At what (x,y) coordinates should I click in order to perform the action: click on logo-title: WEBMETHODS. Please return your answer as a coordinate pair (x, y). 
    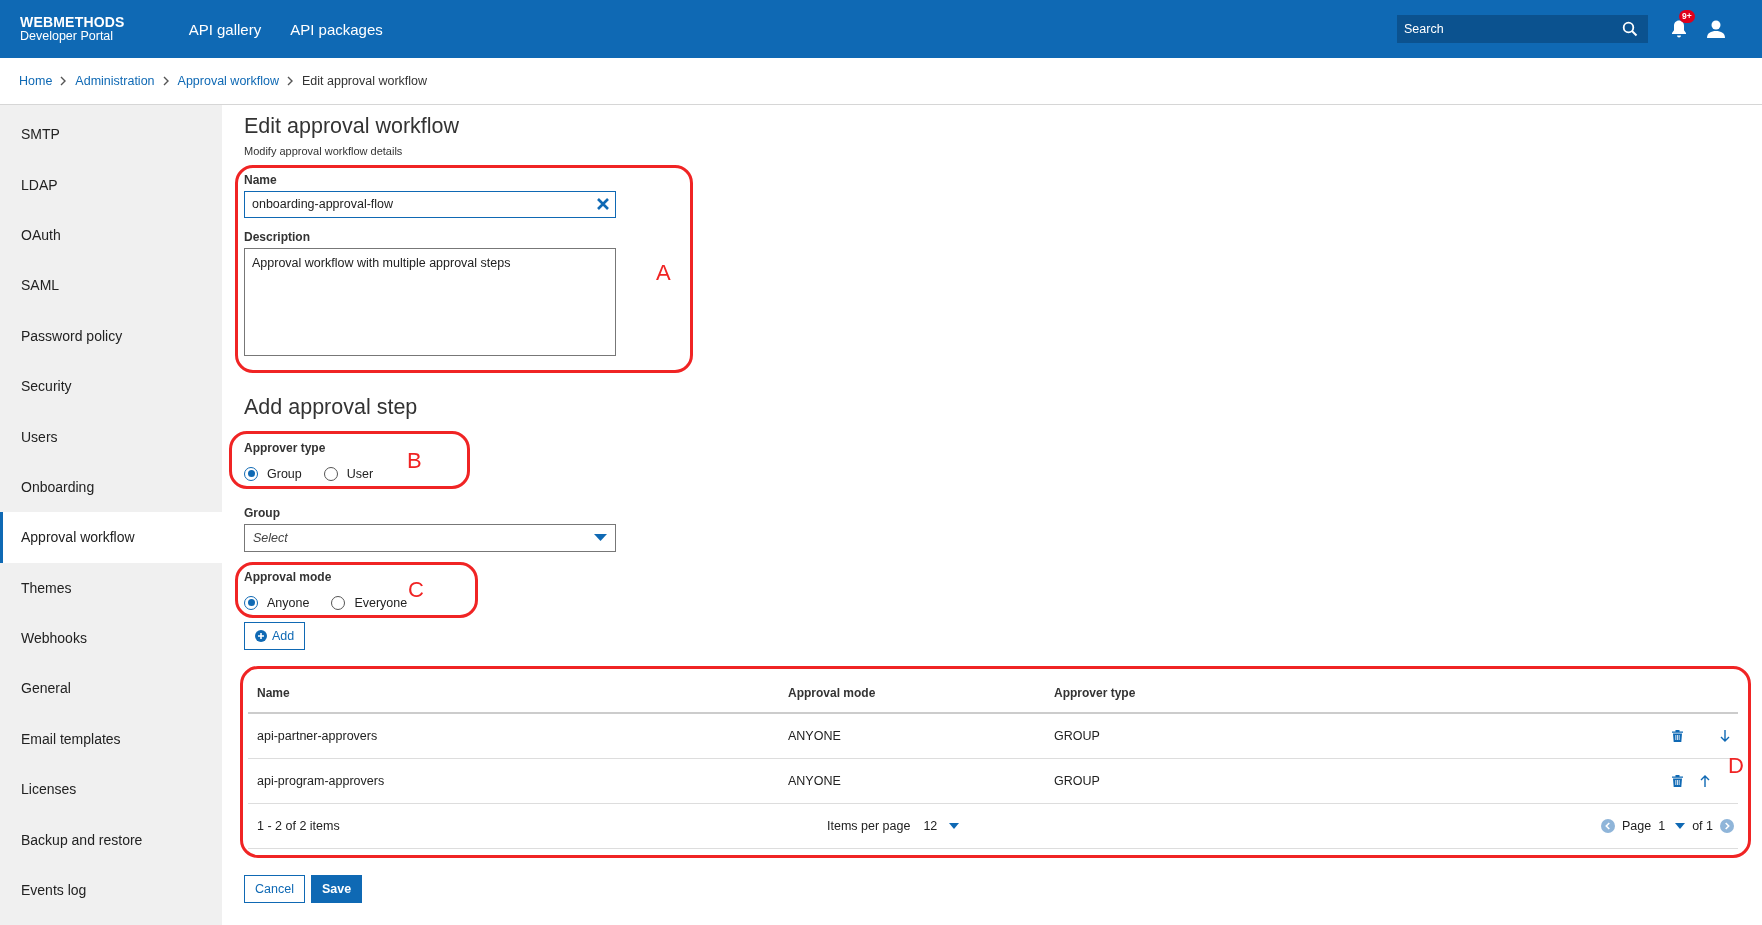
    Looking at the image, I should click on (72, 22).